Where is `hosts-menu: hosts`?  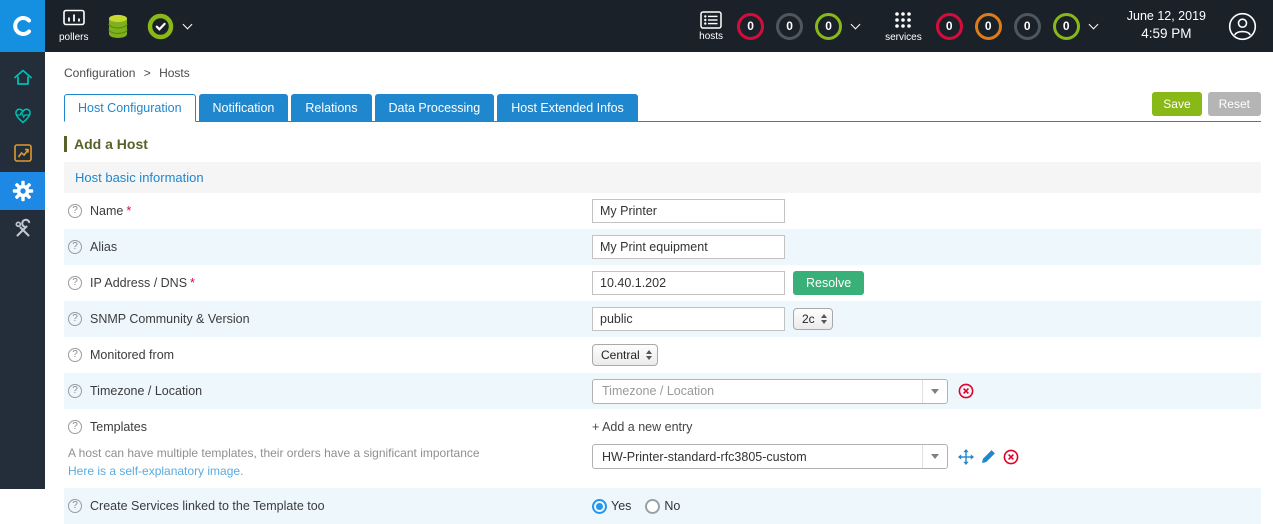
hosts-menu: hosts is located at coordinates (711, 26).